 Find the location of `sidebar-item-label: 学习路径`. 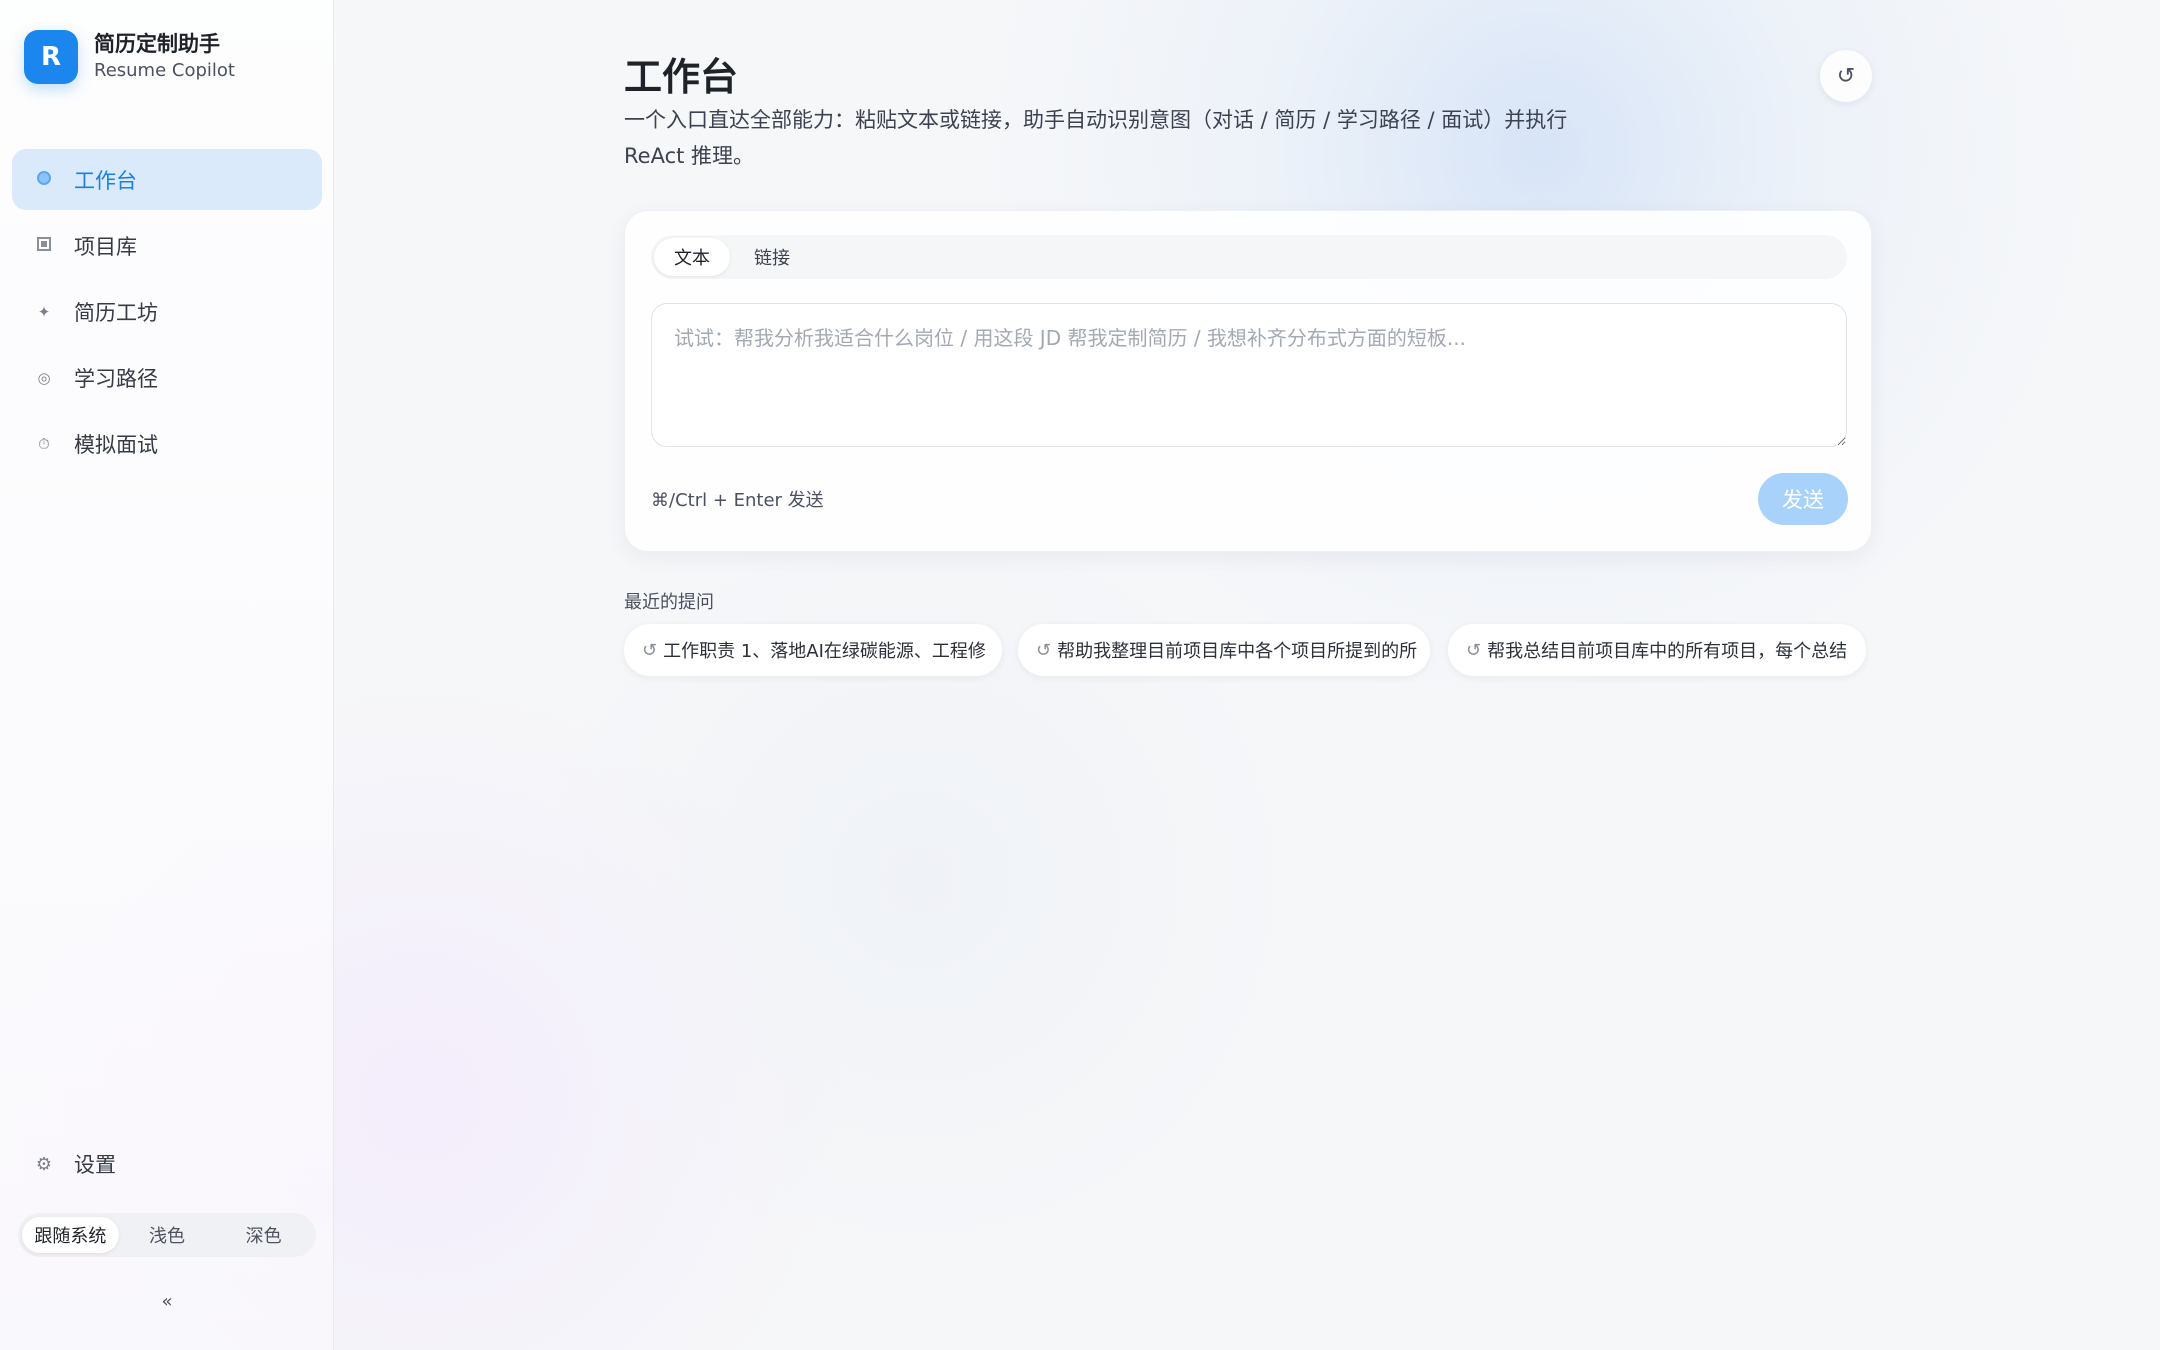

sidebar-item-label: 学习路径 is located at coordinates (116, 378).